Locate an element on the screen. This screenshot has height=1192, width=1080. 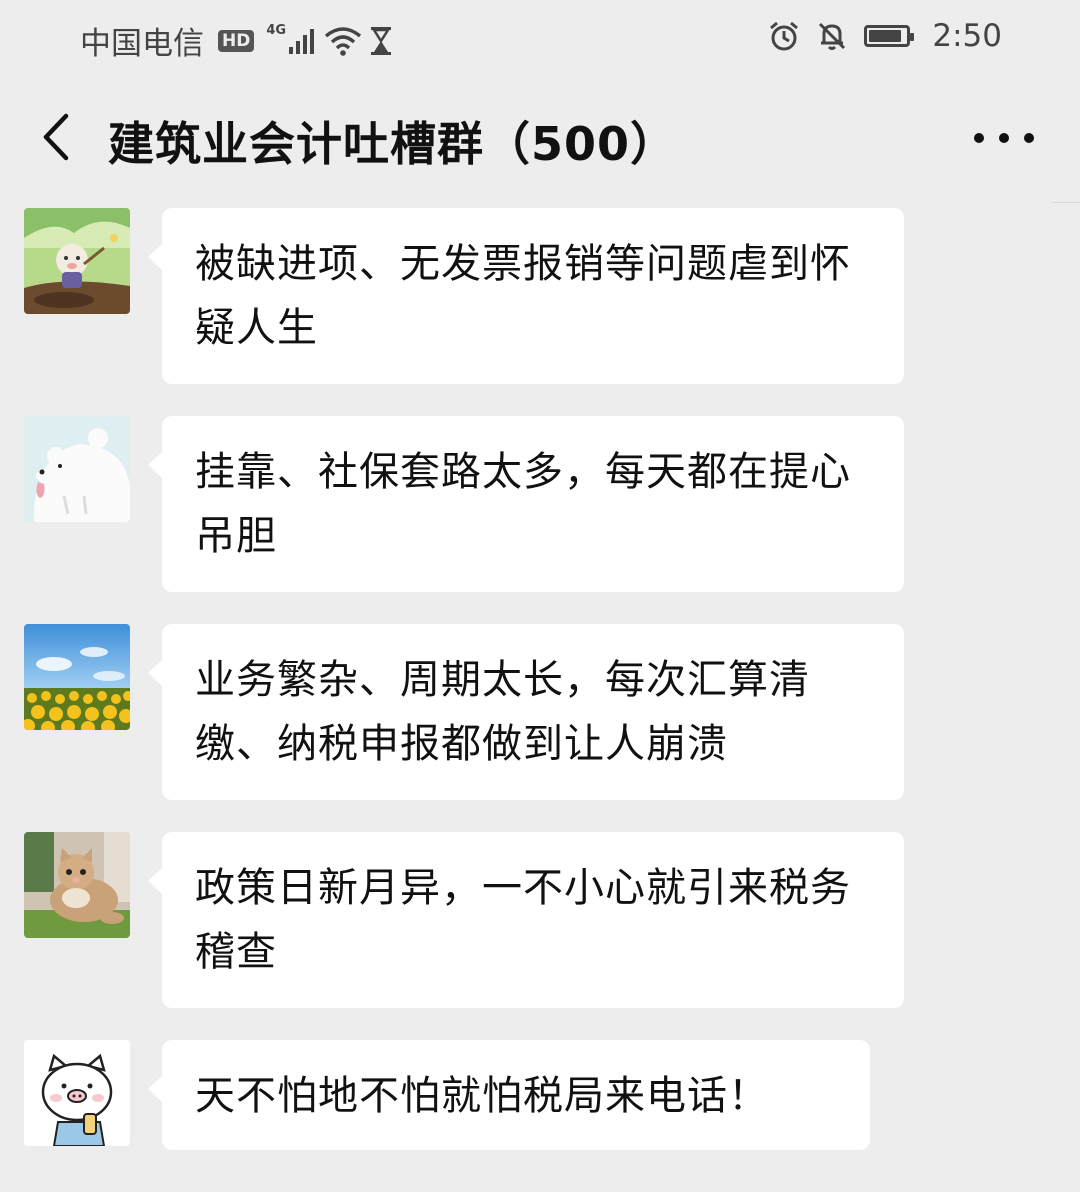
carrier-label: 中国电信 is located at coordinates (142, 44).